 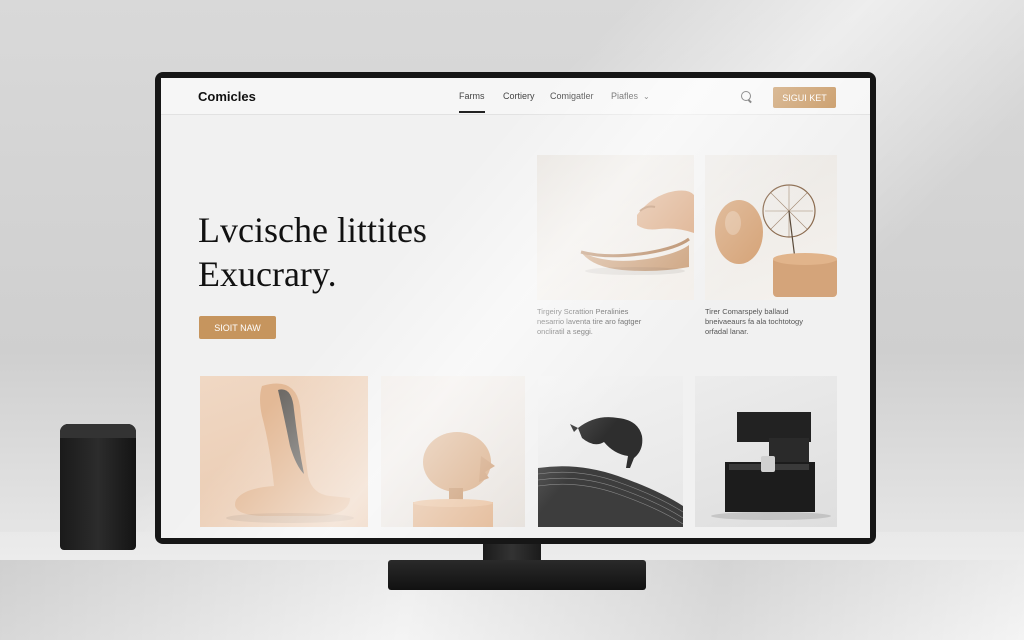 I want to click on hero-title-line2: Exucrary., so click(x=267, y=274).